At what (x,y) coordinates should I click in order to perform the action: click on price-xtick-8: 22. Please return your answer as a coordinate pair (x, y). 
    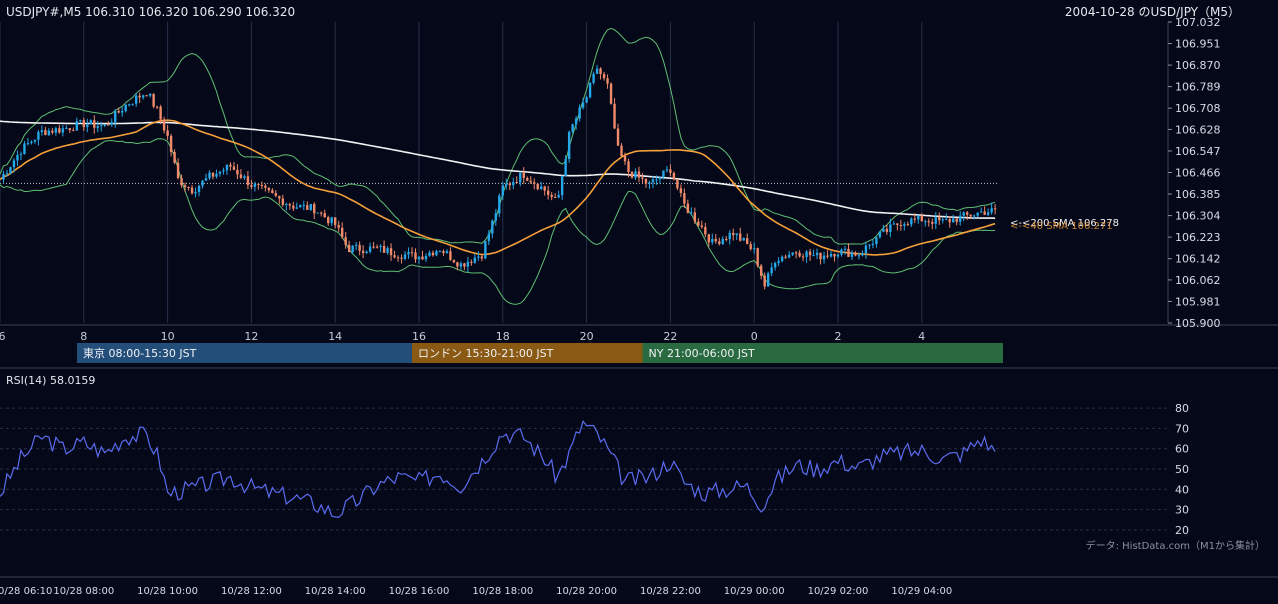
    Looking at the image, I should click on (670, 336).